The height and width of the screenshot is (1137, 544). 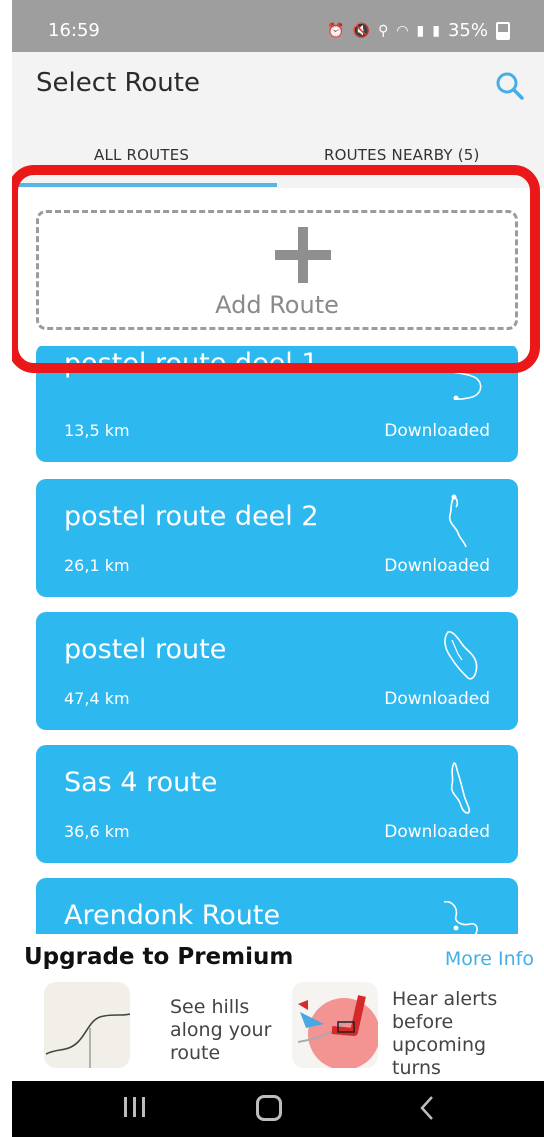 What do you see at coordinates (97, 430) in the screenshot?
I see `route-distance: 13,5 km` at bounding box center [97, 430].